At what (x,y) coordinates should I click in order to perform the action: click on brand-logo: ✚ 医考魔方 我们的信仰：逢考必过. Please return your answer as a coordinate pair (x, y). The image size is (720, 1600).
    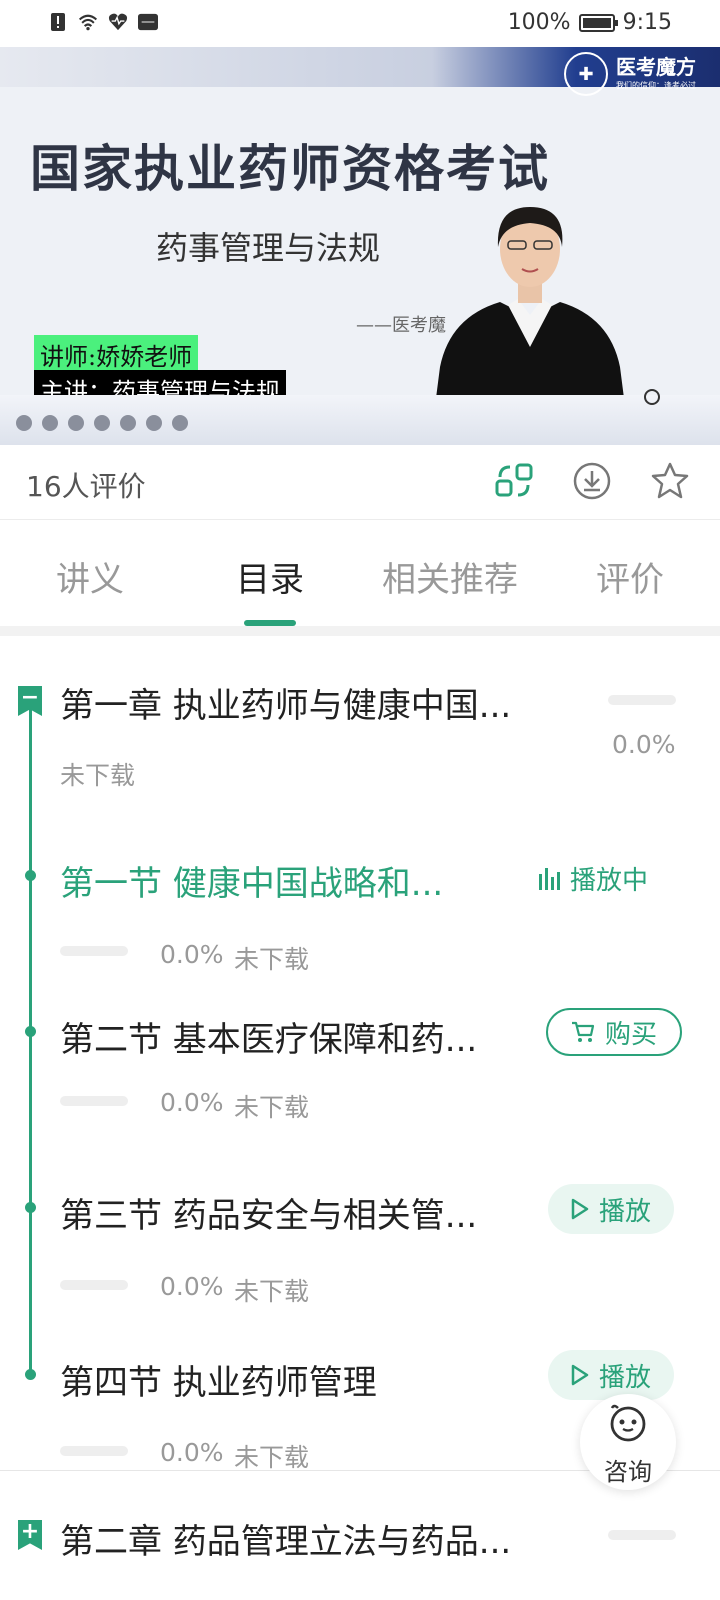
    Looking at the image, I should click on (630, 74).